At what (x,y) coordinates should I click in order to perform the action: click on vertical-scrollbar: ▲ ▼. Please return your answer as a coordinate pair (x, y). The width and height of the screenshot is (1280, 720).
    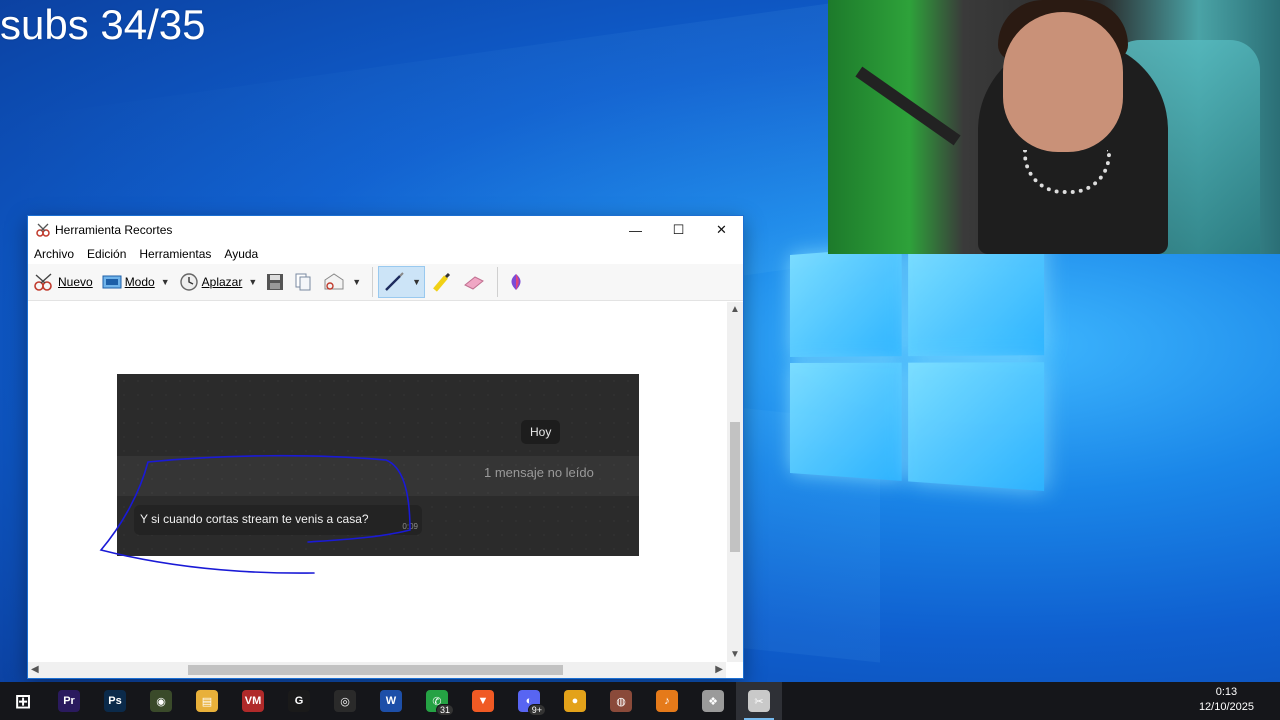
    Looking at the image, I should click on (735, 482).